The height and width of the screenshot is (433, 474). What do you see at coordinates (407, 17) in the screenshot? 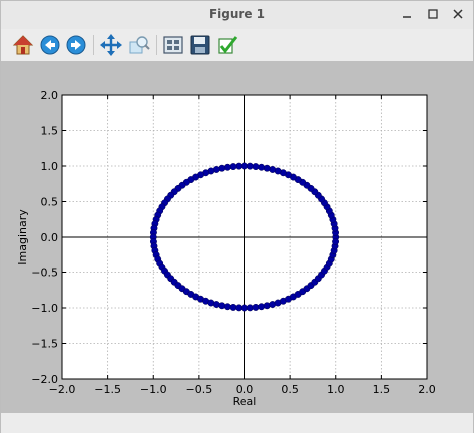
I see `minimize-icon` at bounding box center [407, 17].